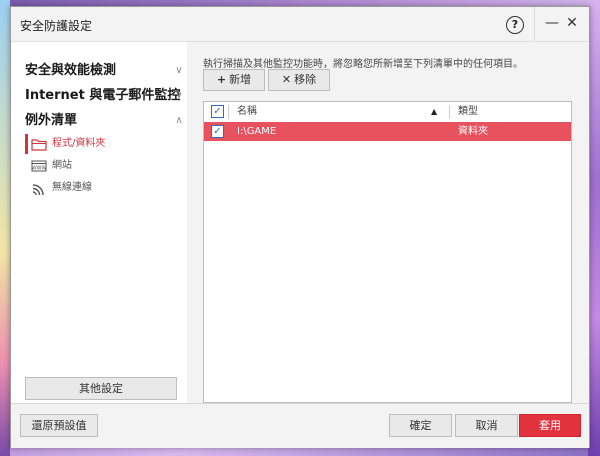  I want to click on row-type-cell: 資料夾, so click(473, 131).